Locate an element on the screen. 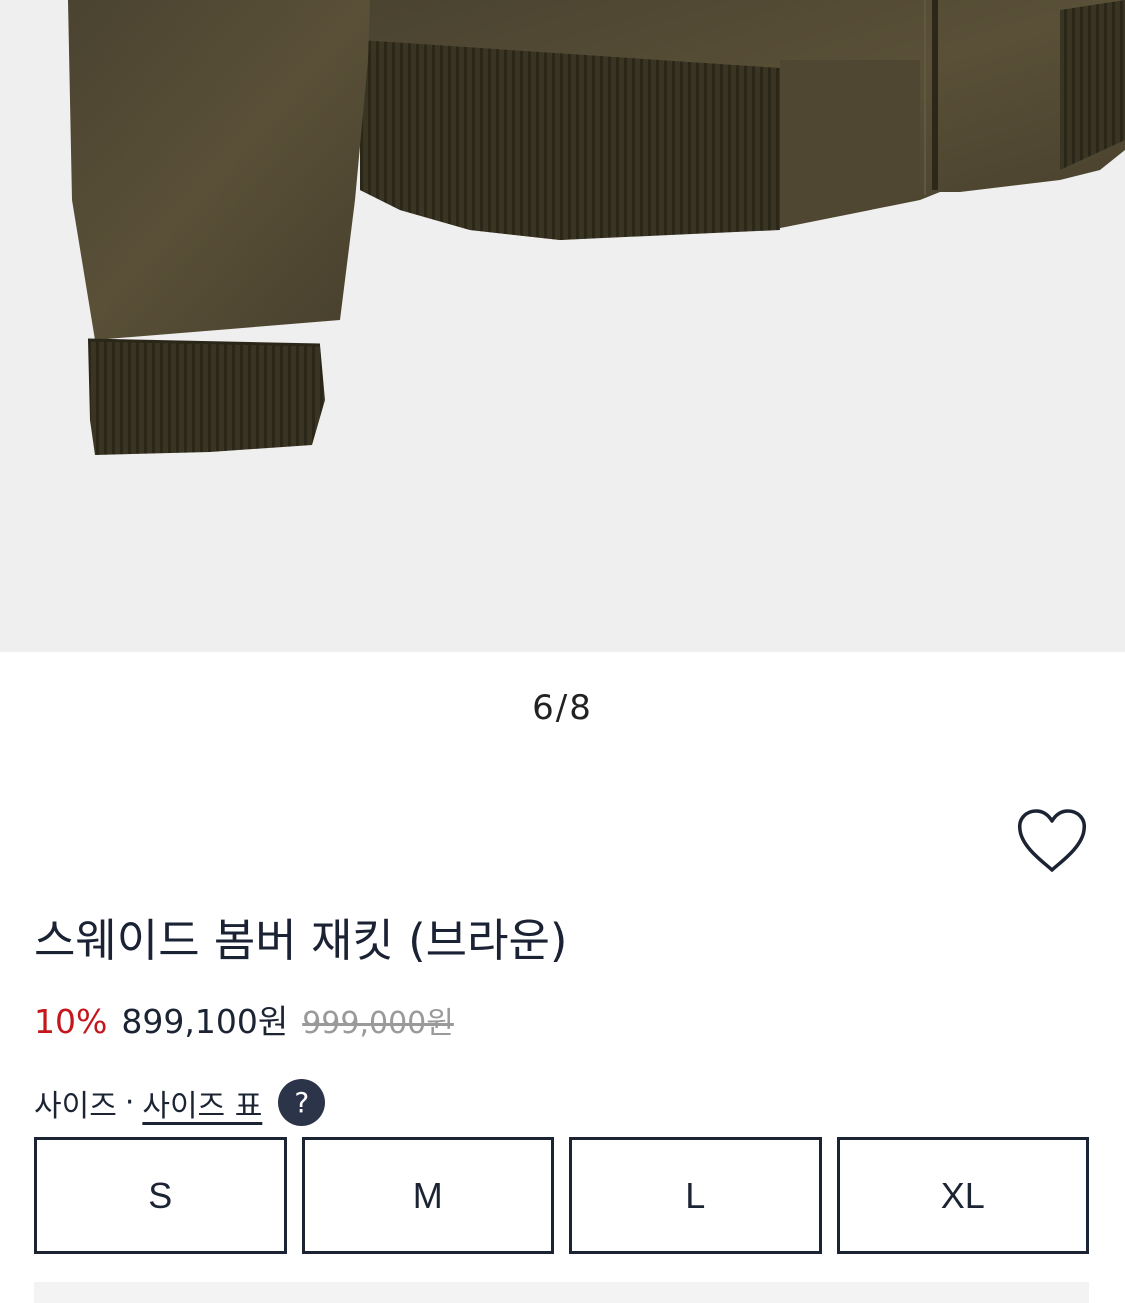  size-option-xl: XL is located at coordinates (962, 1195).